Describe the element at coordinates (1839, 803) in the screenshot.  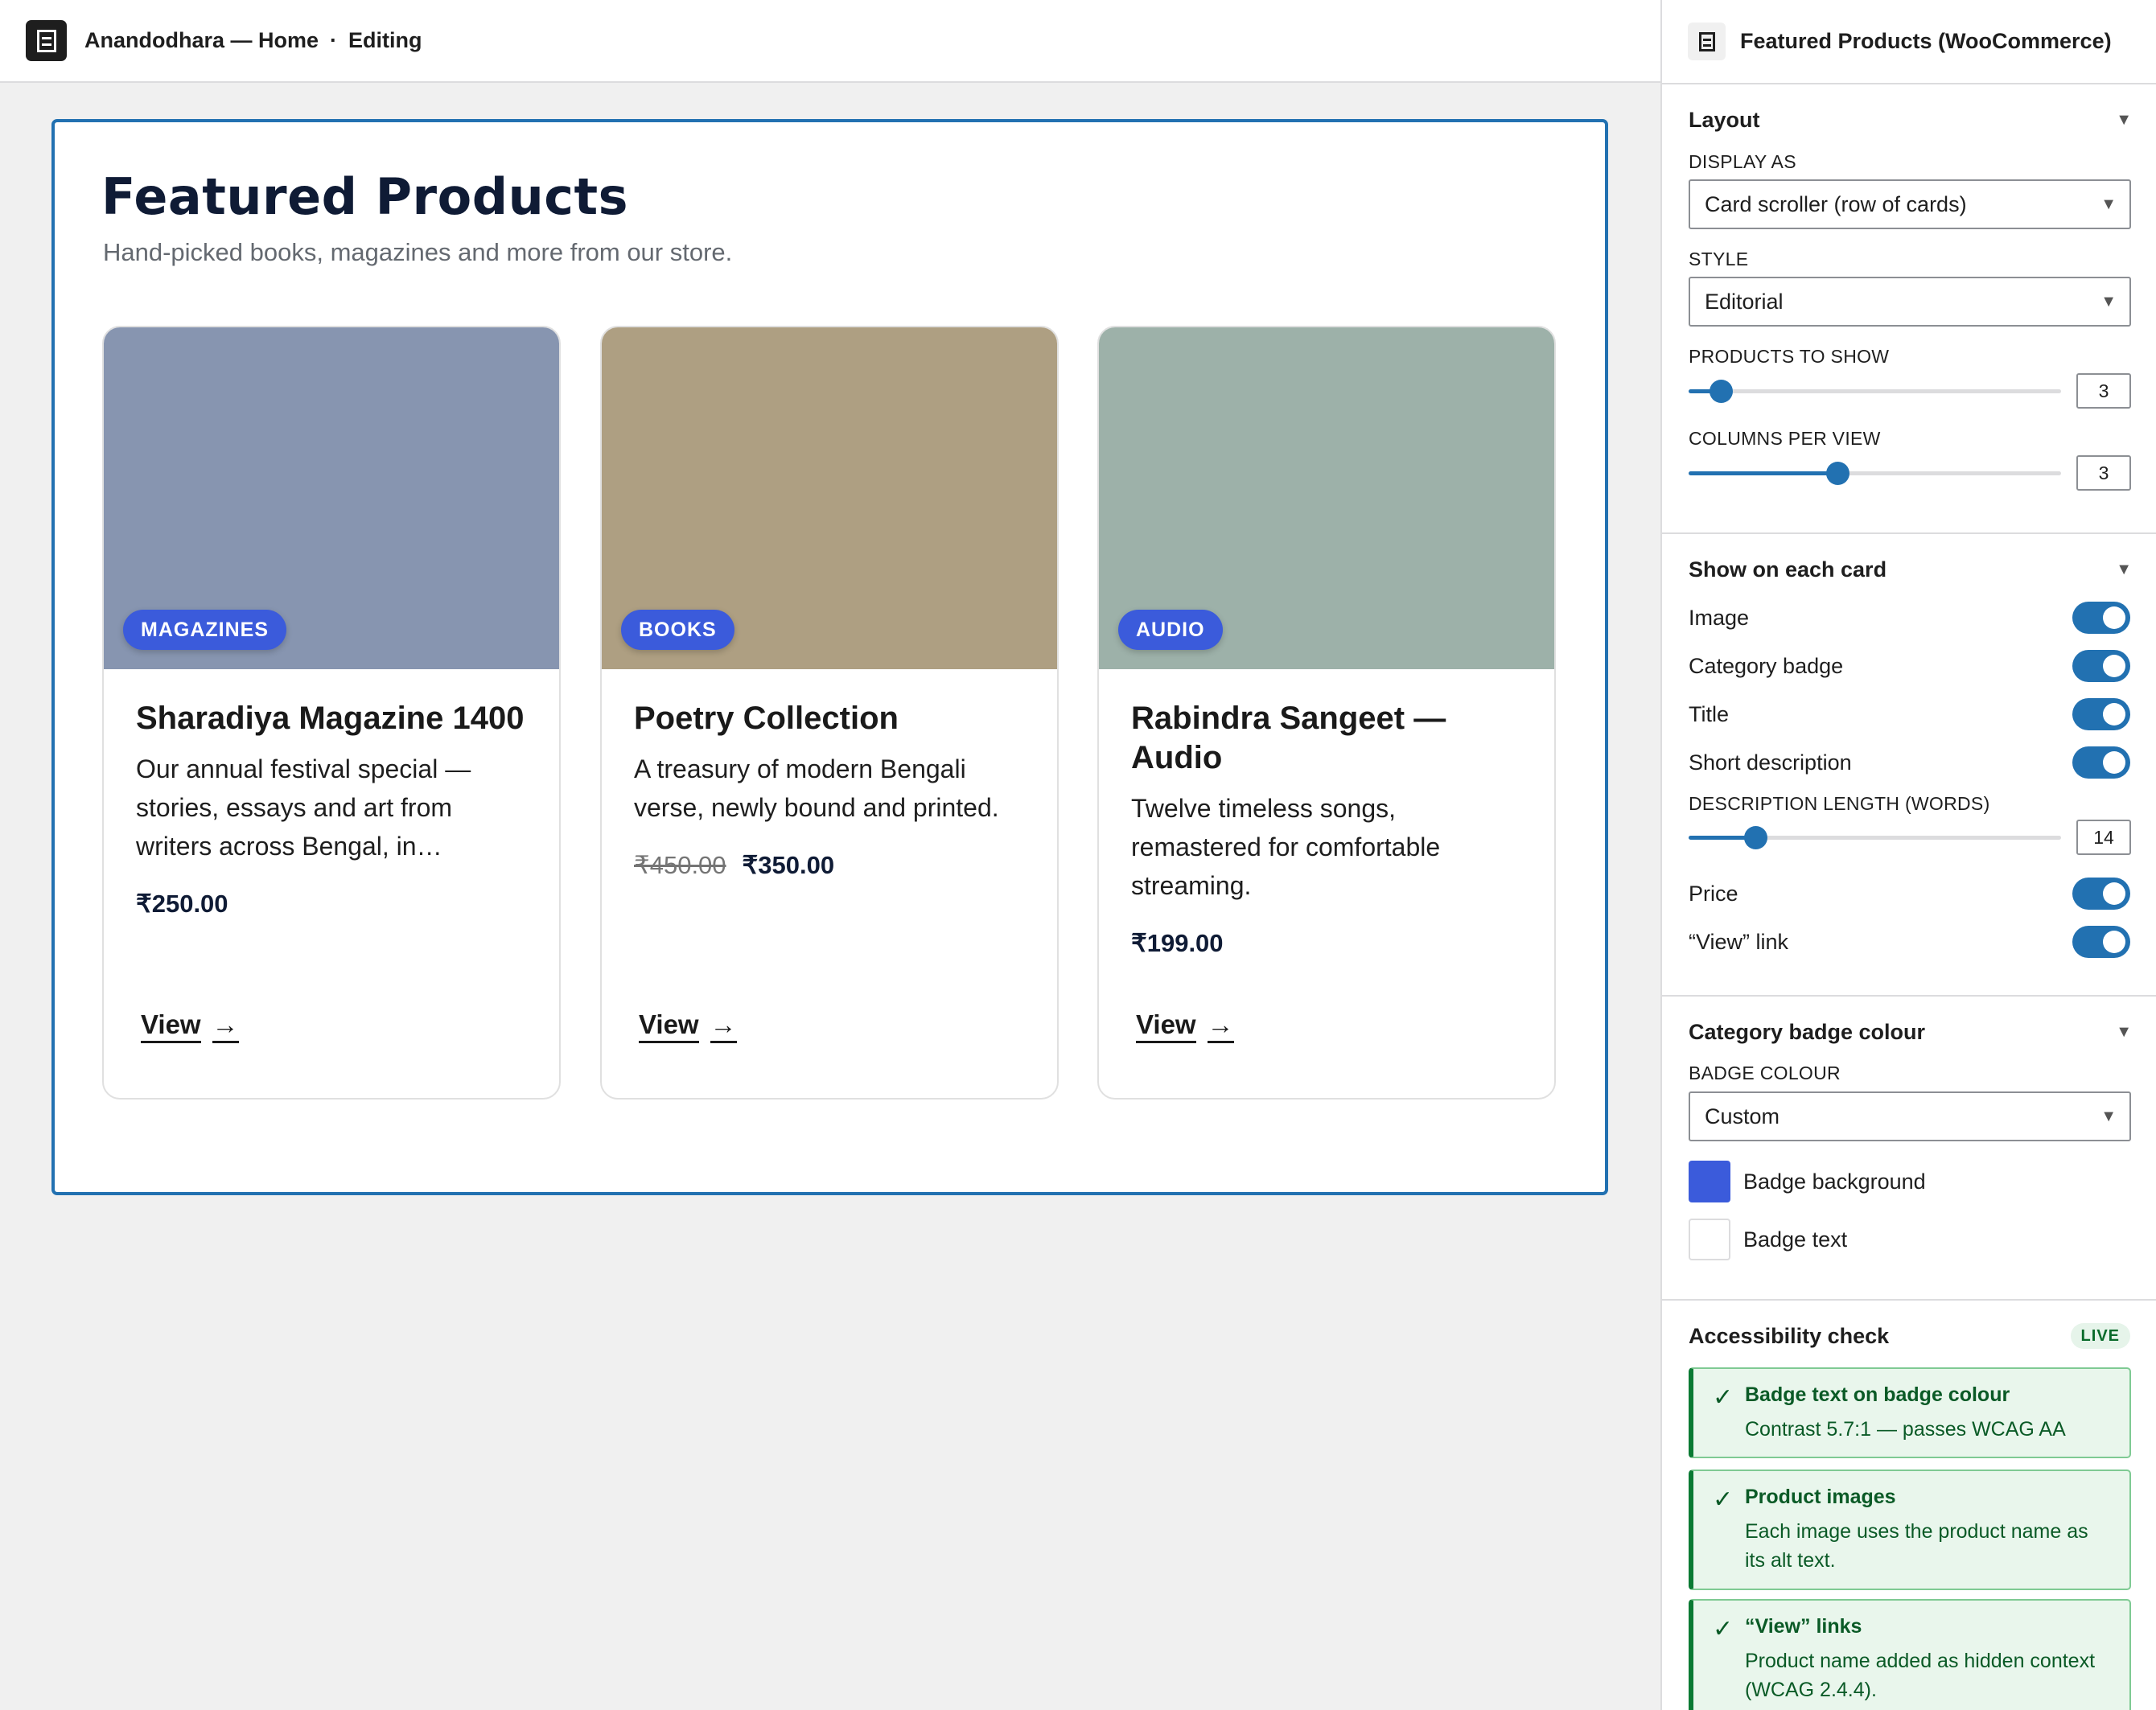
I see `description-length-label: DESCRIPTION LENGTH (WORDS)` at that location.